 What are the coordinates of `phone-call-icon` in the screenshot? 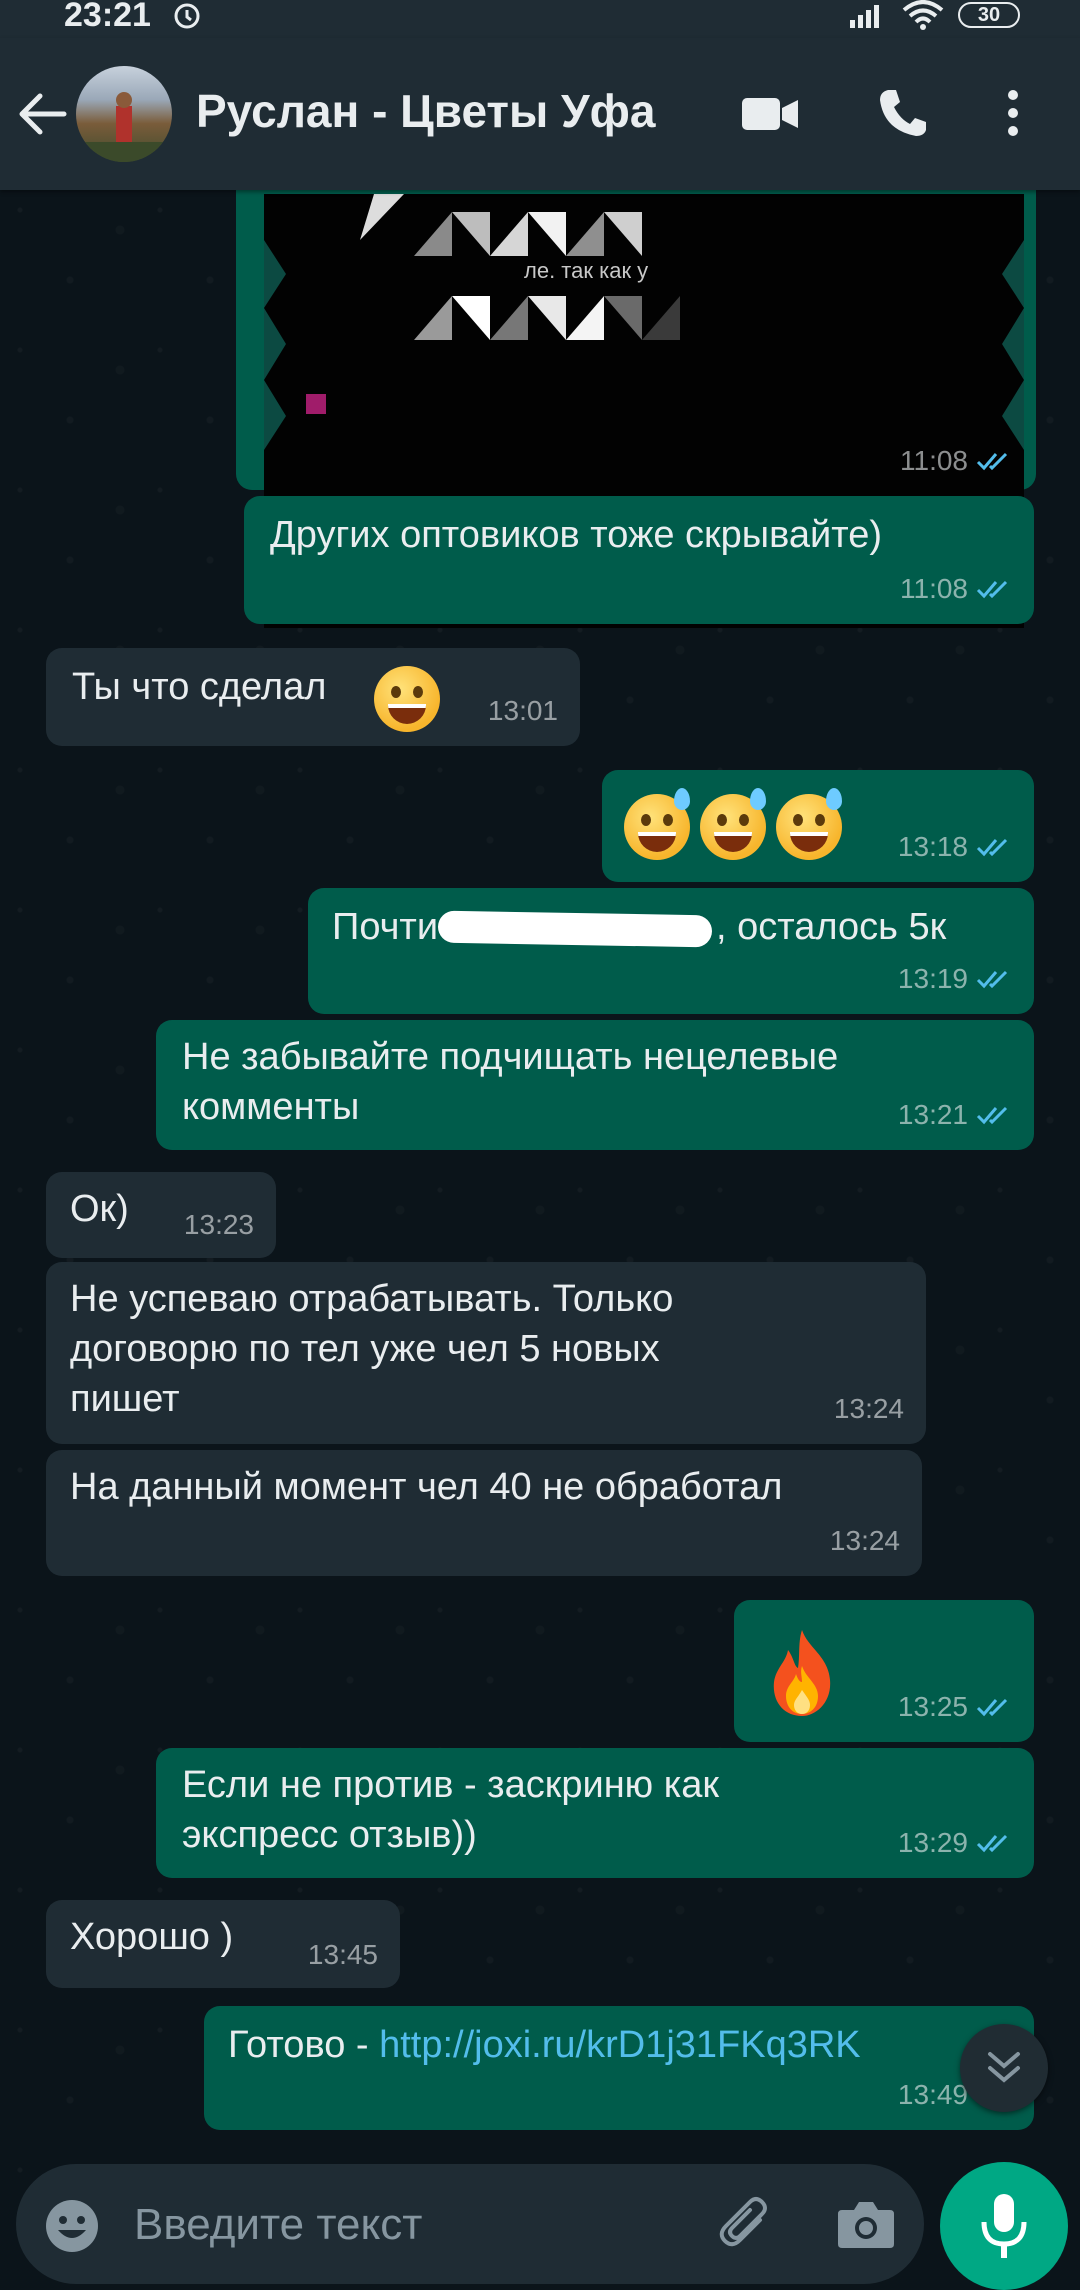 It's located at (903, 115).